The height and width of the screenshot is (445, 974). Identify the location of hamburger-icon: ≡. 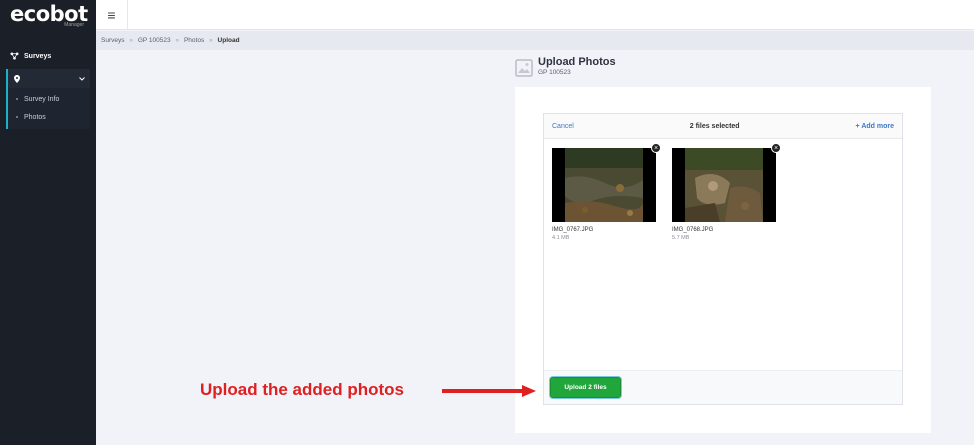
(112, 15).